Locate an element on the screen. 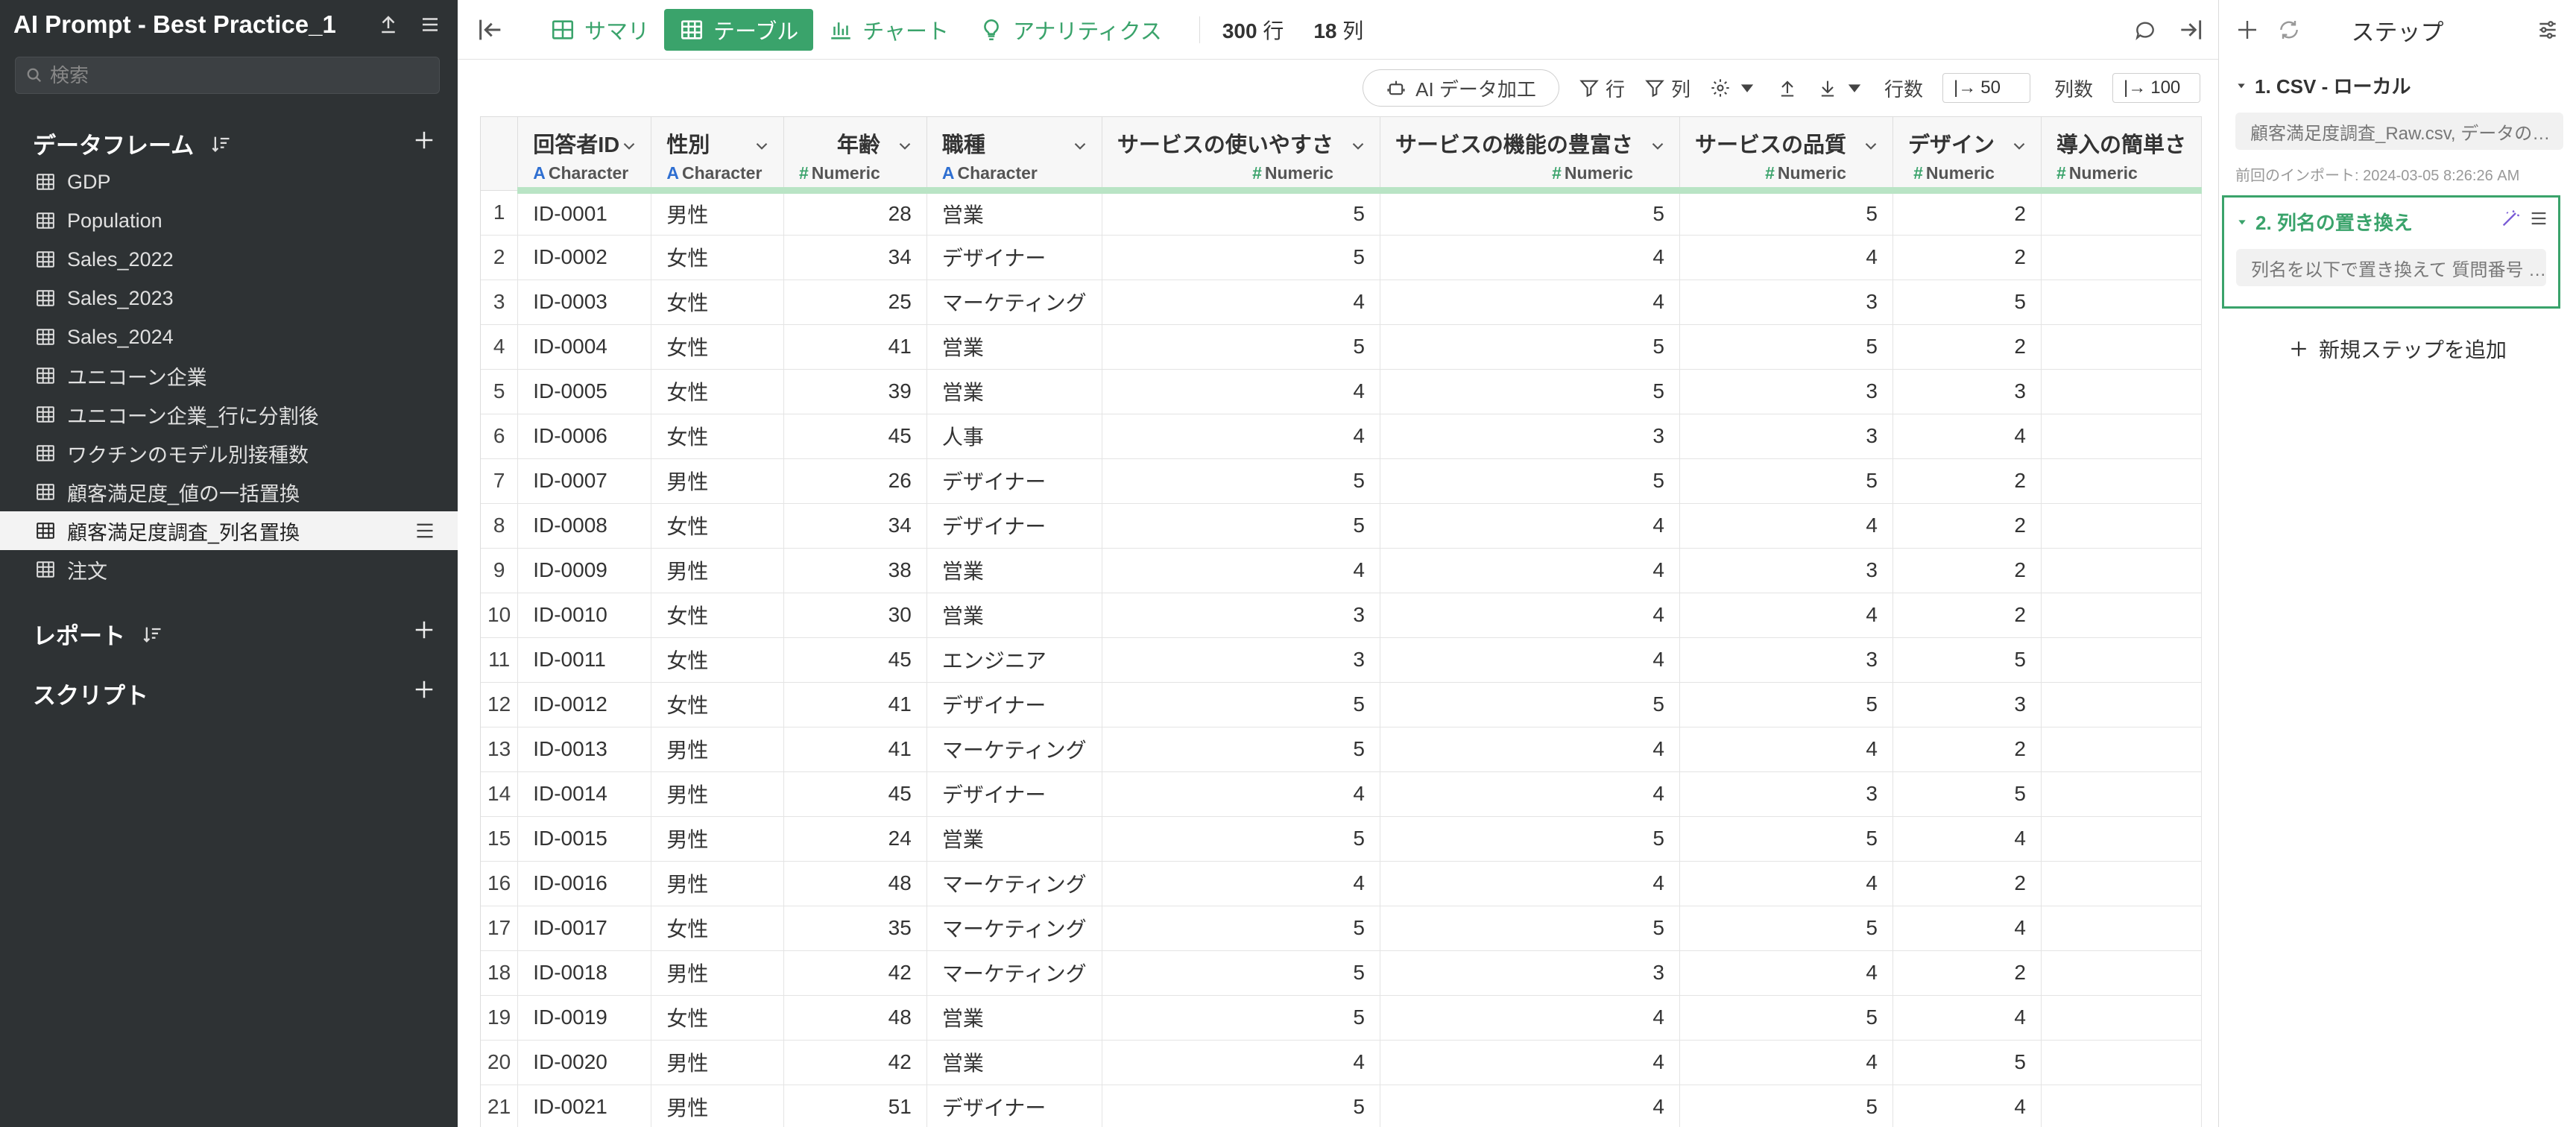 Image resolution: width=2576 pixels, height=1127 pixels. table-cell: エンジニア is located at coordinates (1014, 660).